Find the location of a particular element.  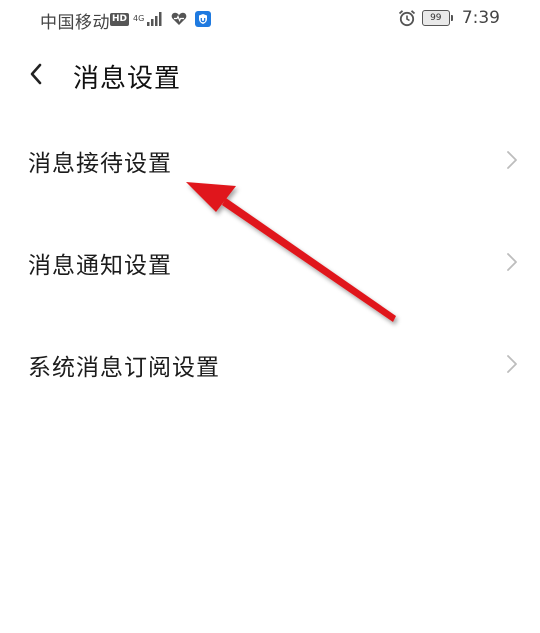

network-type-label: 4G is located at coordinates (139, 18).